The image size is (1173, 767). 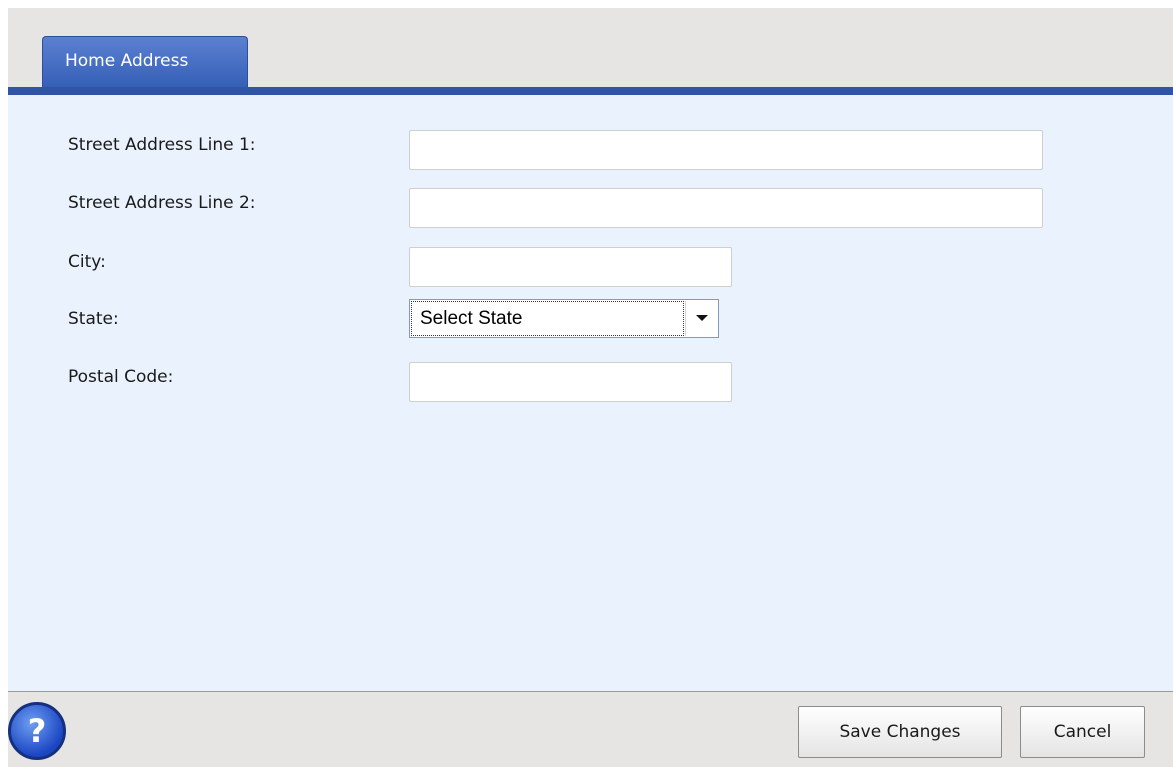 I want to click on postal-code-label: Postal Code:, so click(x=121, y=377).